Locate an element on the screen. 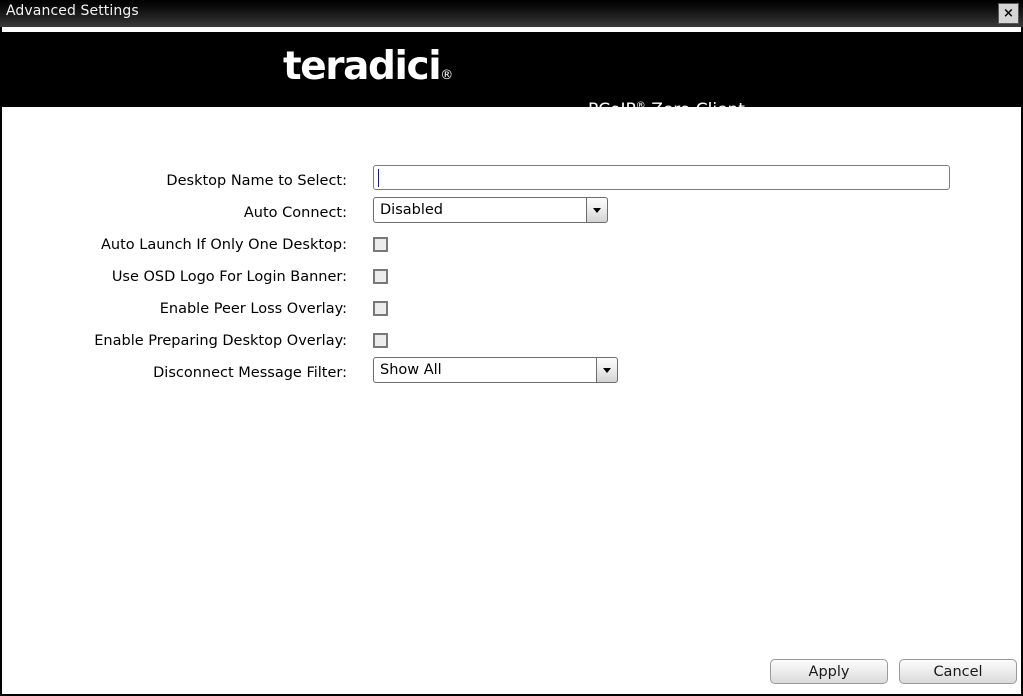  disconnect-message-filter-dropdown-button is located at coordinates (607, 370).